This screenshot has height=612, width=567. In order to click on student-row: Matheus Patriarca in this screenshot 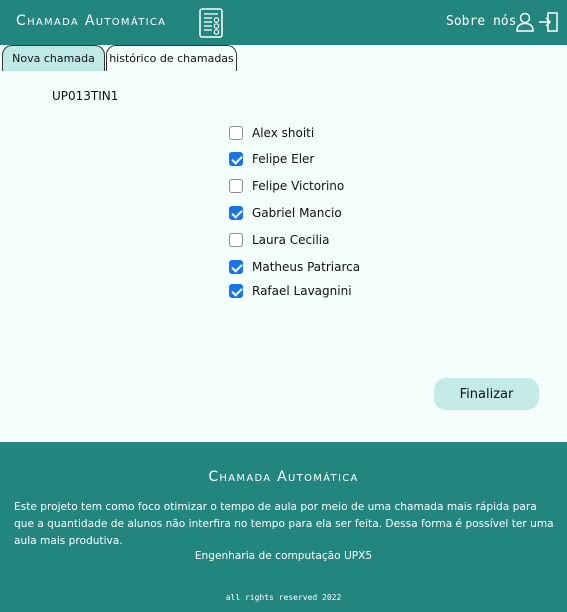, I will do `click(294, 267)`.